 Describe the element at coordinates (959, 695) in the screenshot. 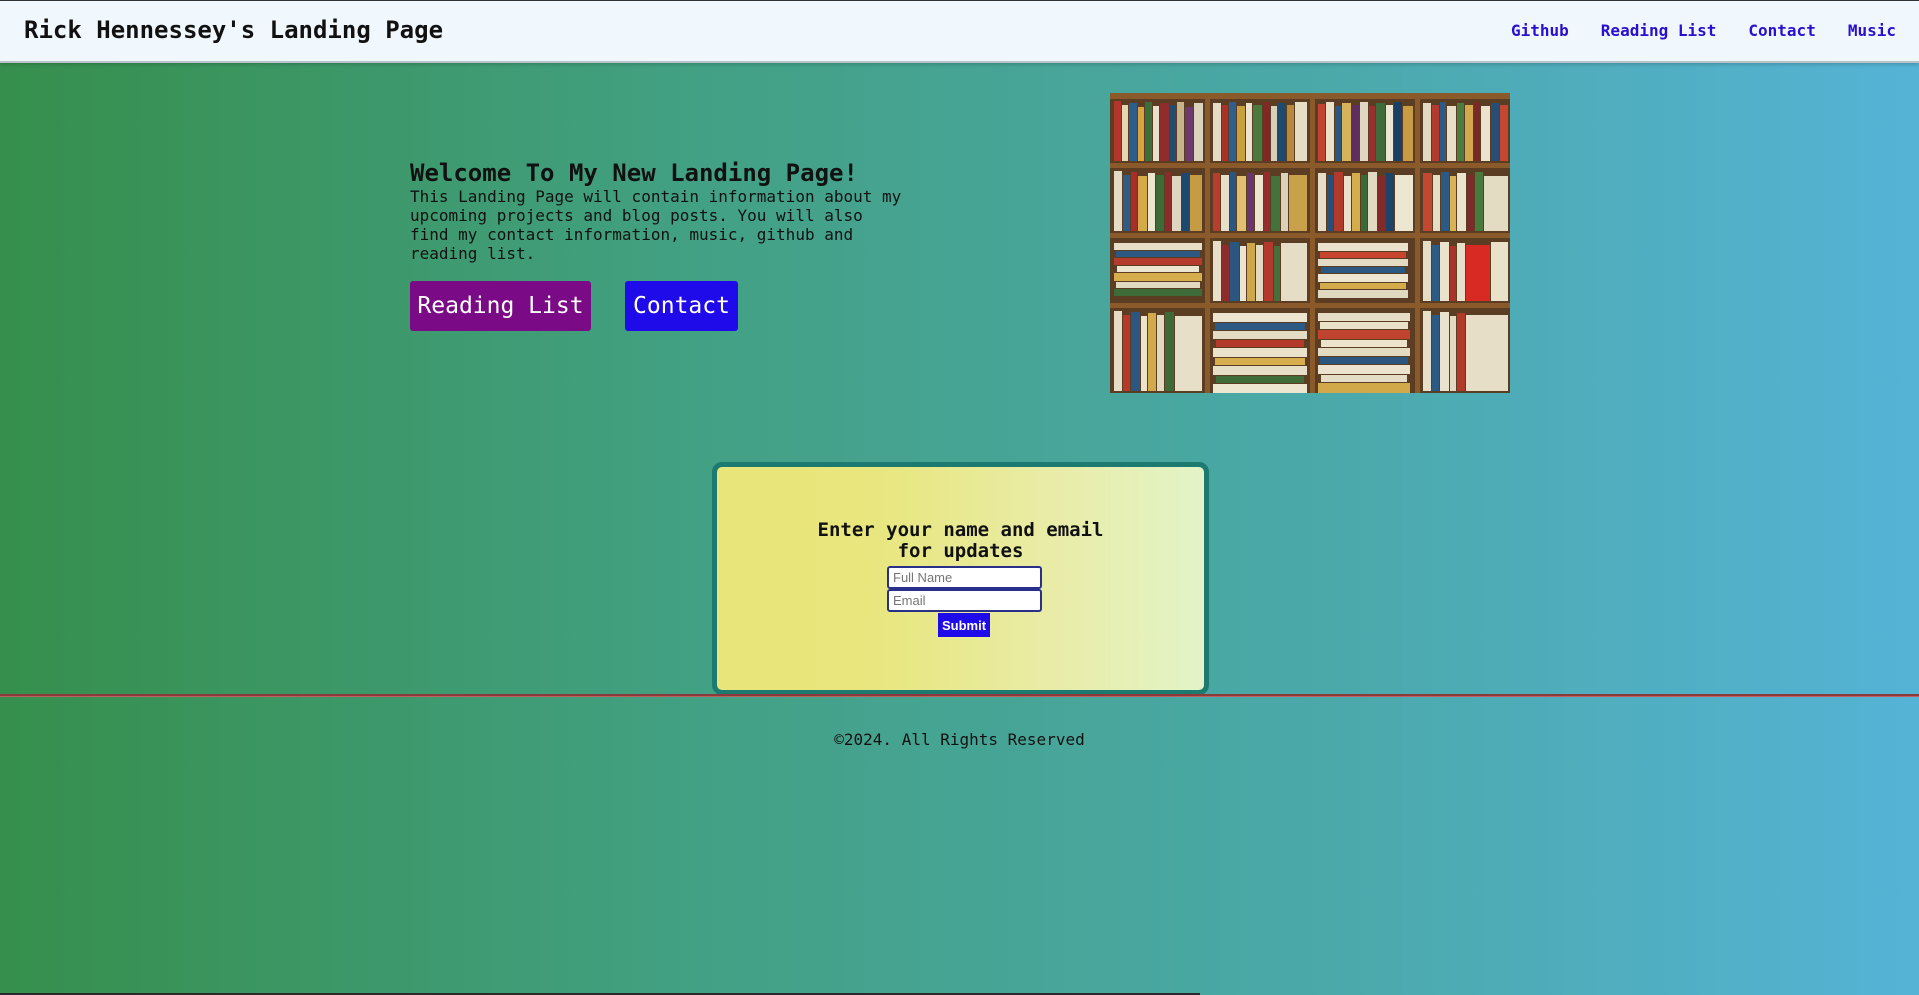

I see `footer-divider` at that location.